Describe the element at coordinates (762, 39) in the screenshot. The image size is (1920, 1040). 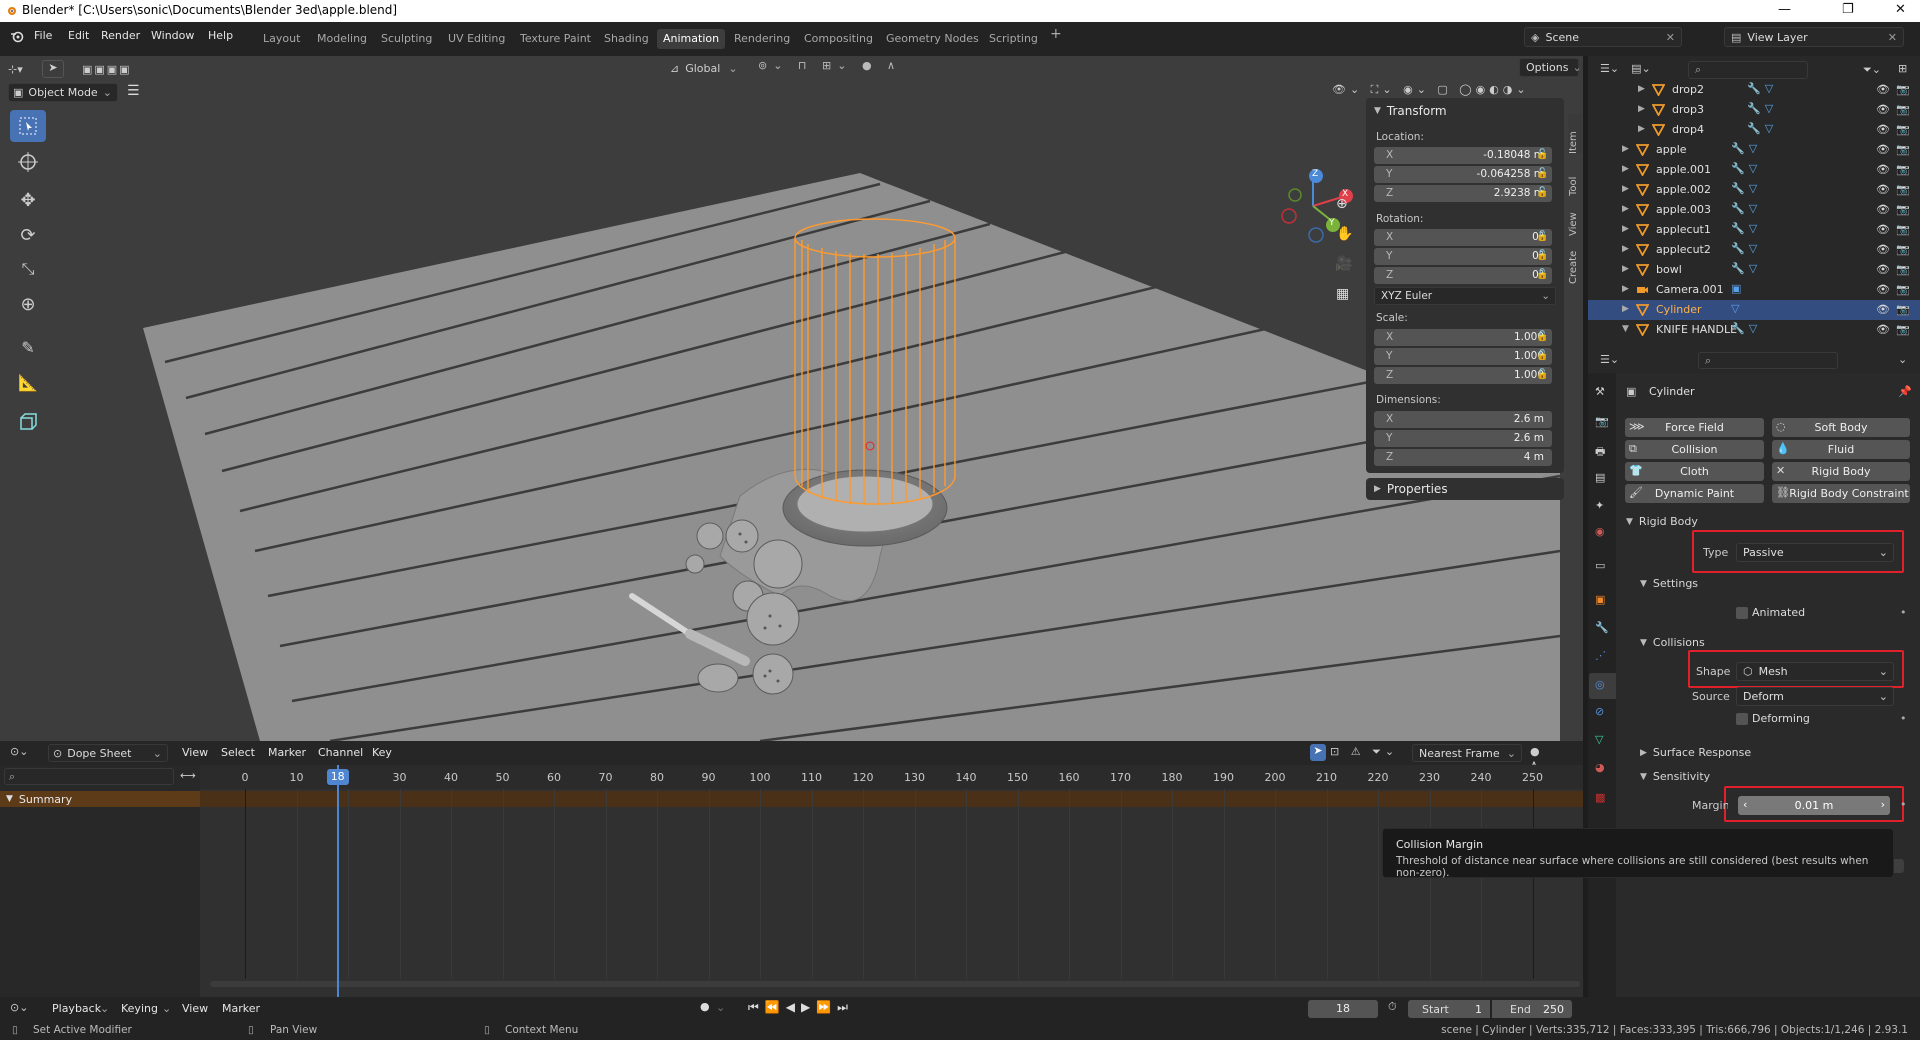
I see `tab-rendering: Rendering` at that location.